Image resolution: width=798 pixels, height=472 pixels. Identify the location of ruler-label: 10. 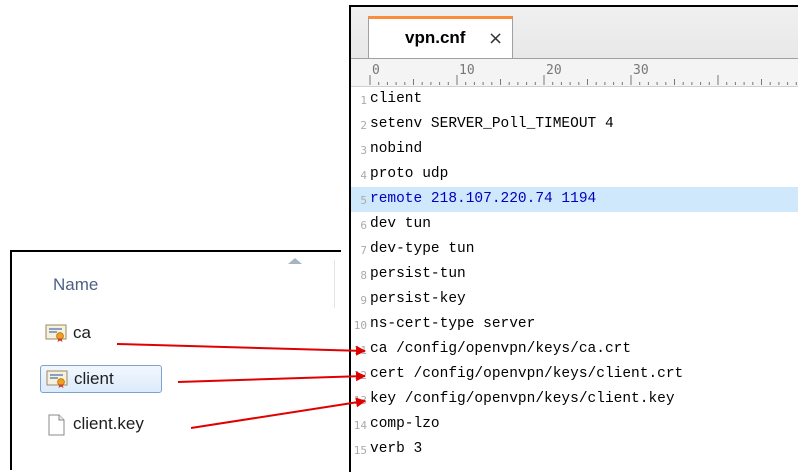
(467, 70).